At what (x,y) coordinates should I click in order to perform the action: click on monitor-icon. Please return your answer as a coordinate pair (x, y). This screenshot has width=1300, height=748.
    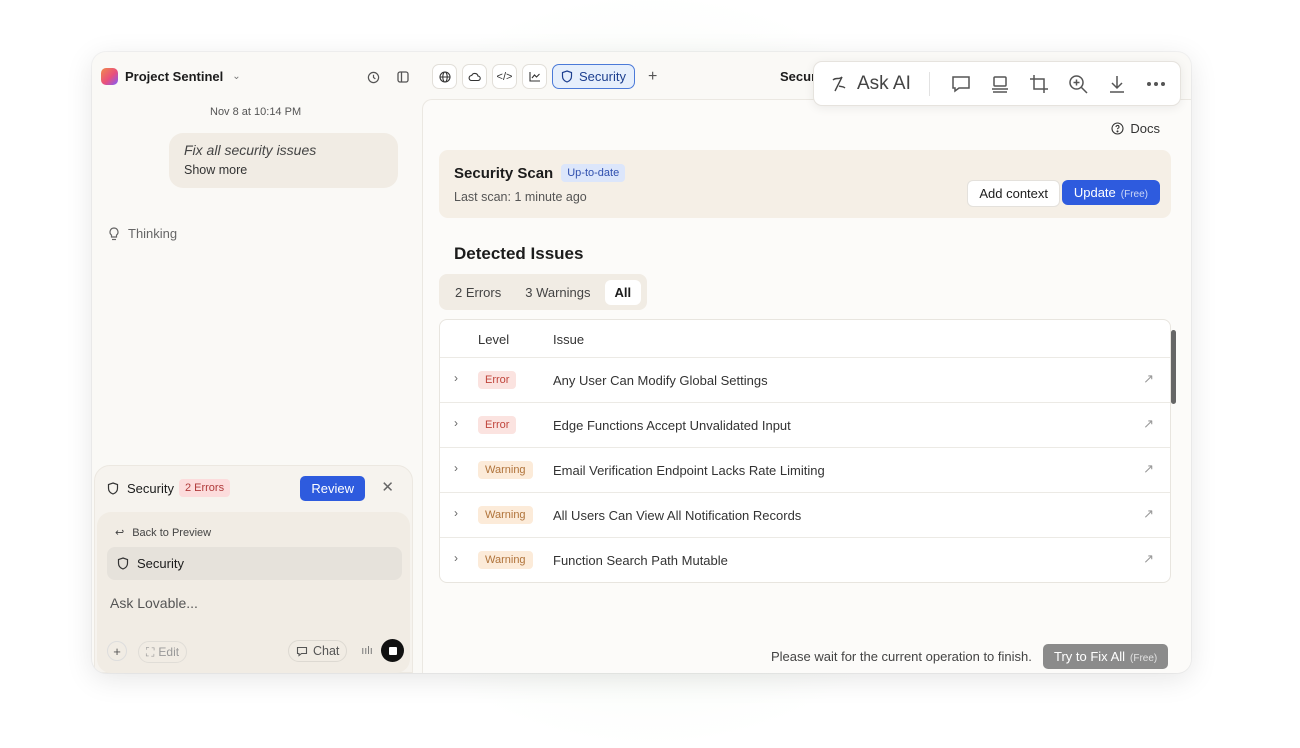
    Looking at the image, I should click on (1000, 84).